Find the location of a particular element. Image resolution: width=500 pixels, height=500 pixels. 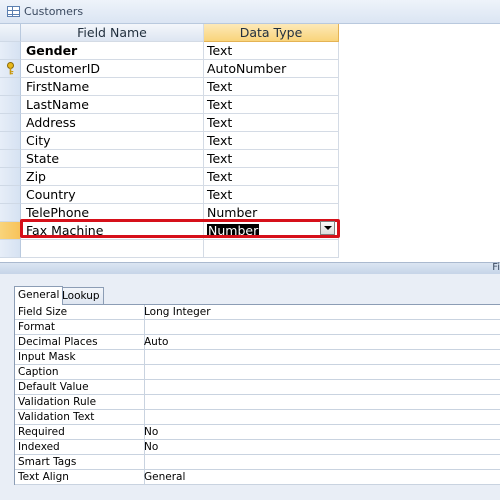

field-name-cell: City is located at coordinates (112, 141).